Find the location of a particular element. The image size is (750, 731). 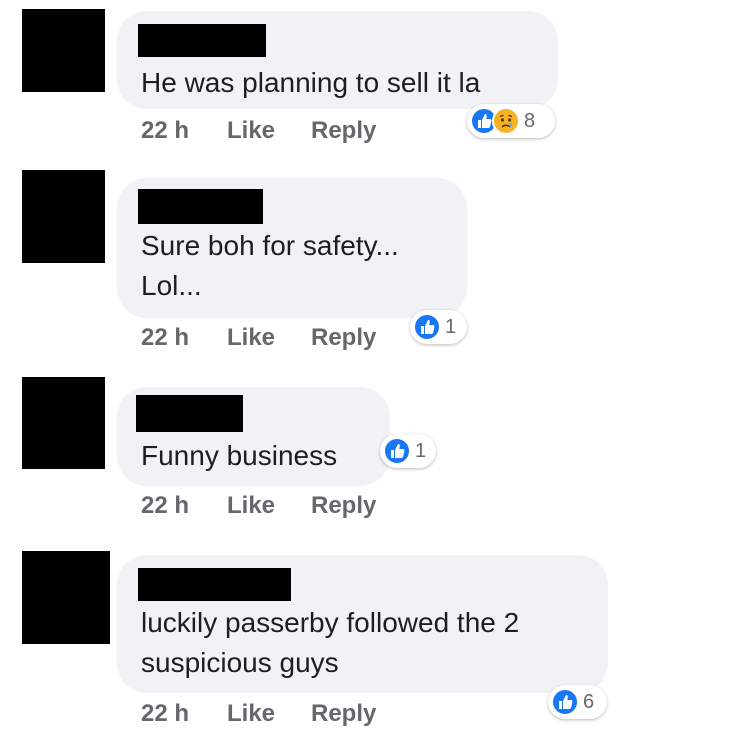

reaction-summary: 6 is located at coordinates (577, 702).